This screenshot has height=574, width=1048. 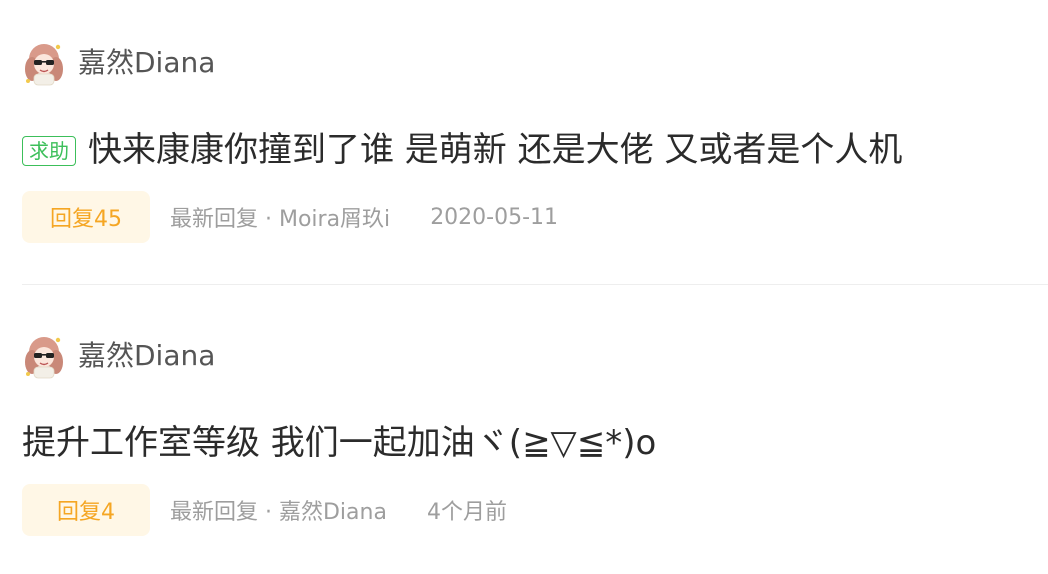 I want to click on latest-reply: 最新回复 · Moira屑玖i, so click(x=280, y=219).